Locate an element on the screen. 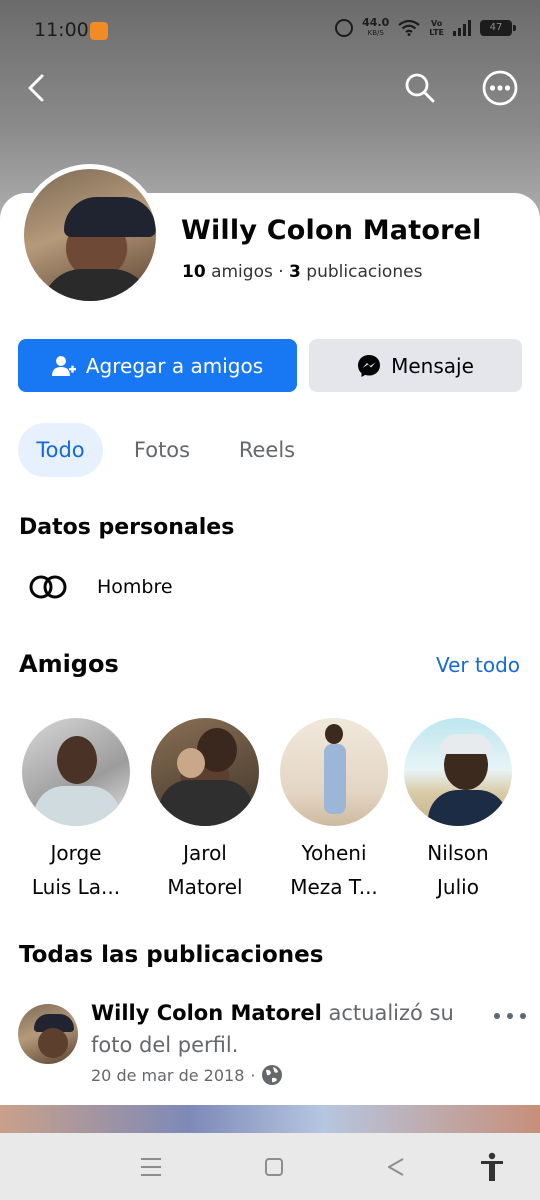 This screenshot has height=1200, width=540. accessibility-icon is located at coordinates (492, 1166).